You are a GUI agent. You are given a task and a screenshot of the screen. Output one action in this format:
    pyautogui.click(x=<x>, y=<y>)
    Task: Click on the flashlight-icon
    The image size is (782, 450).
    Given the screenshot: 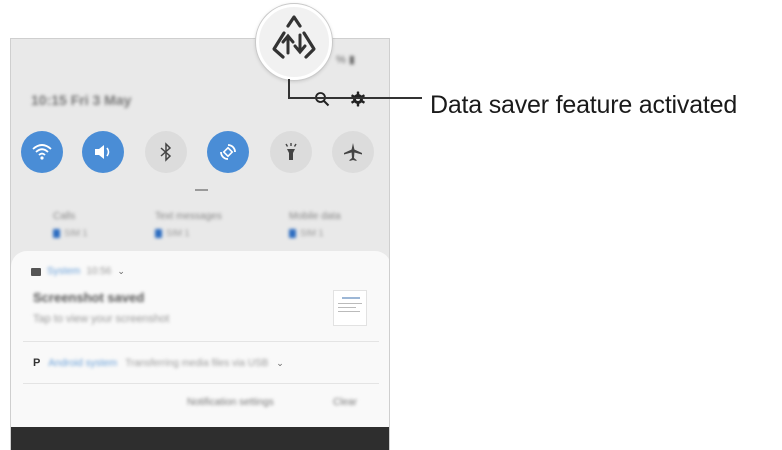 What is the action you would take?
    pyautogui.click(x=291, y=151)
    